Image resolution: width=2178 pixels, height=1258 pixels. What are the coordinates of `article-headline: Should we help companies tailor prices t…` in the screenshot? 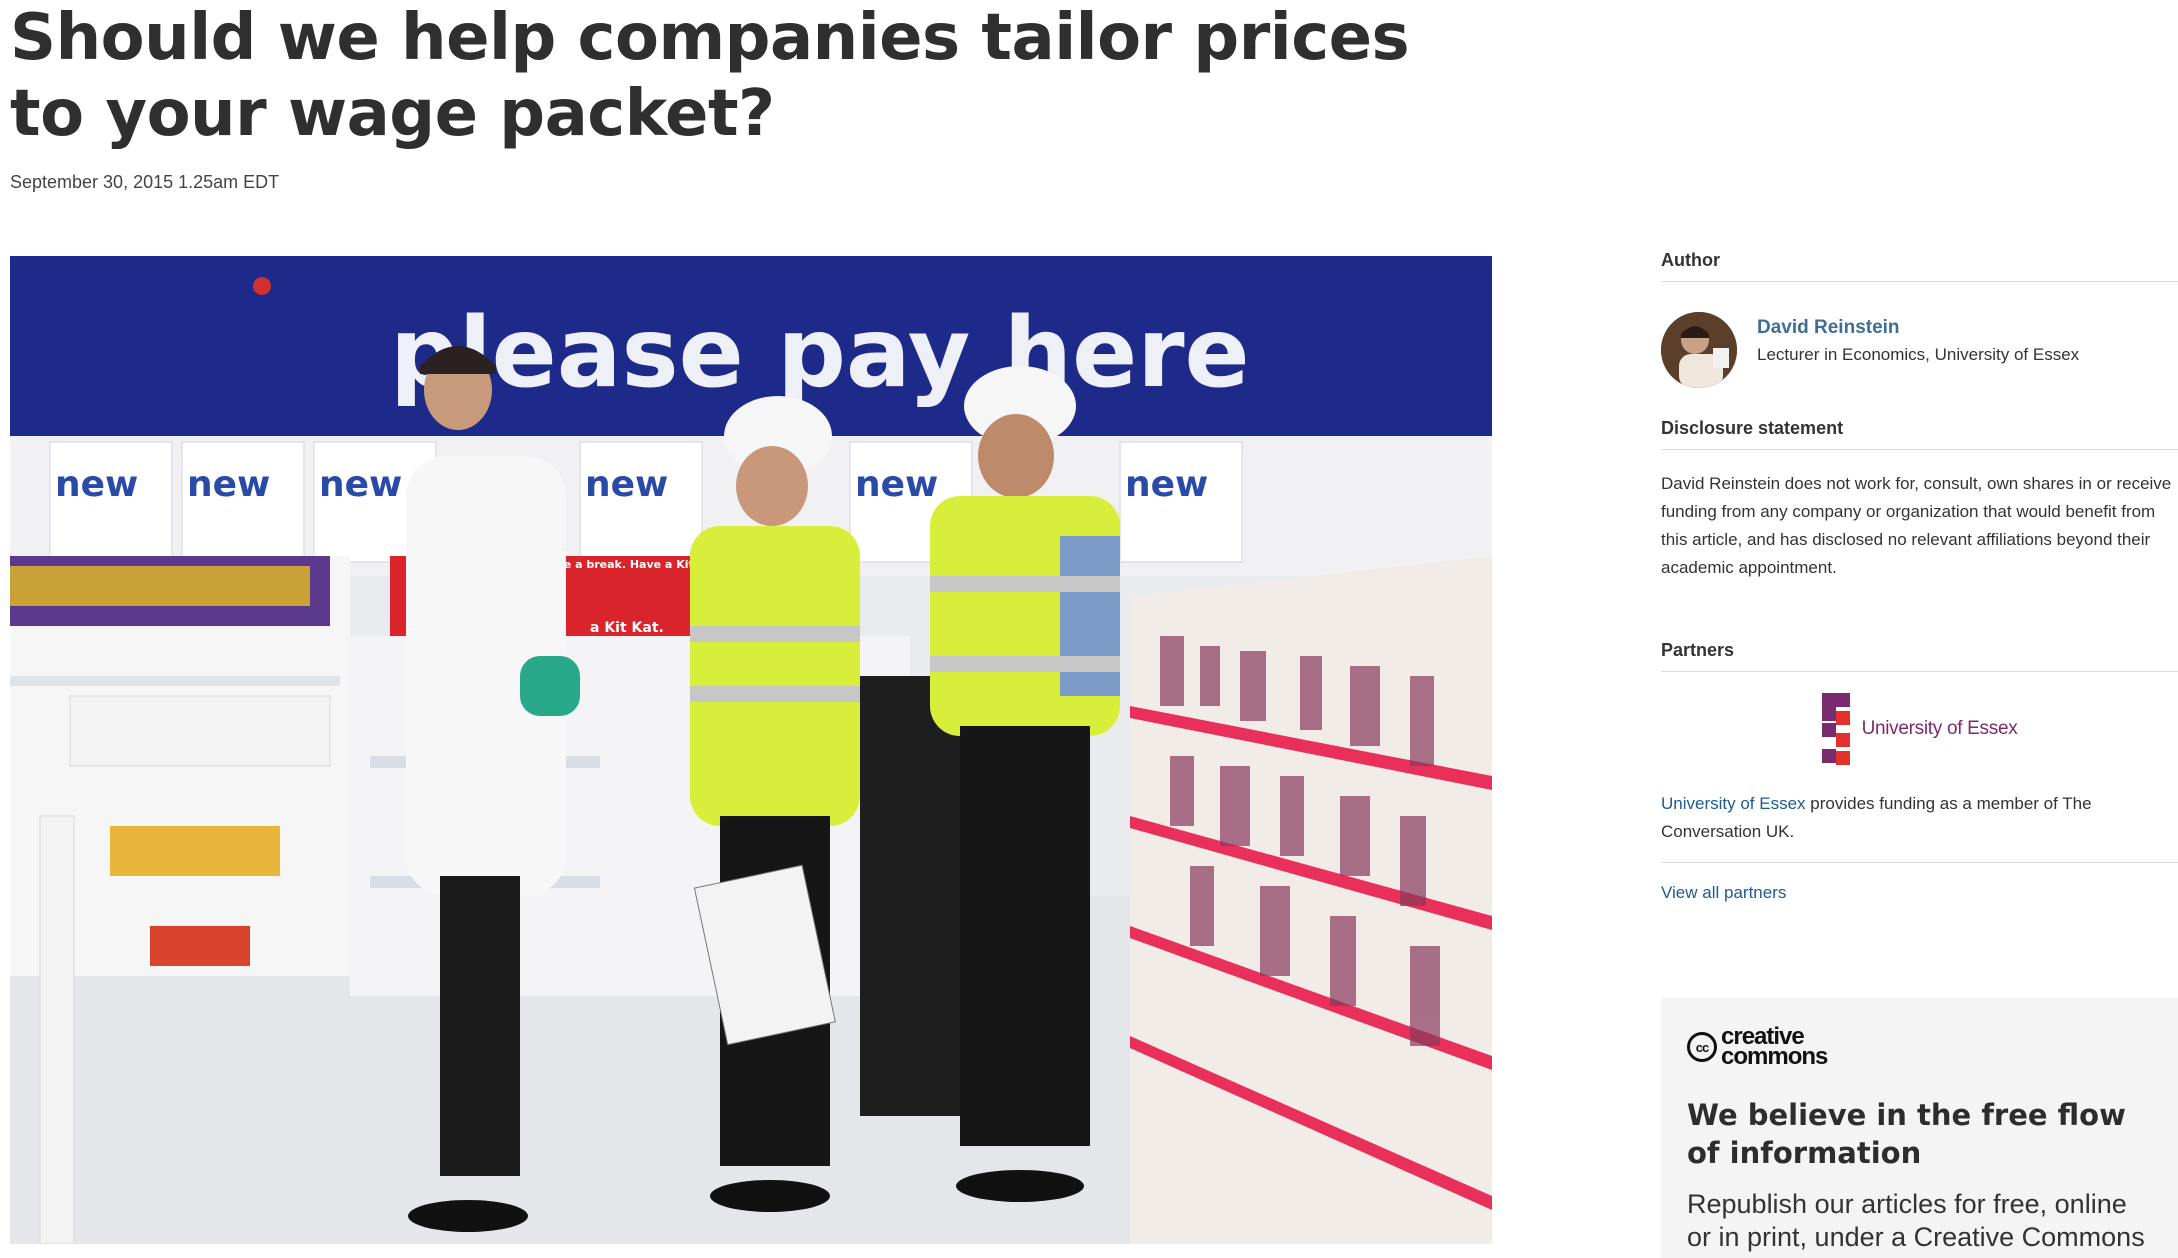 It's located at (710, 76).